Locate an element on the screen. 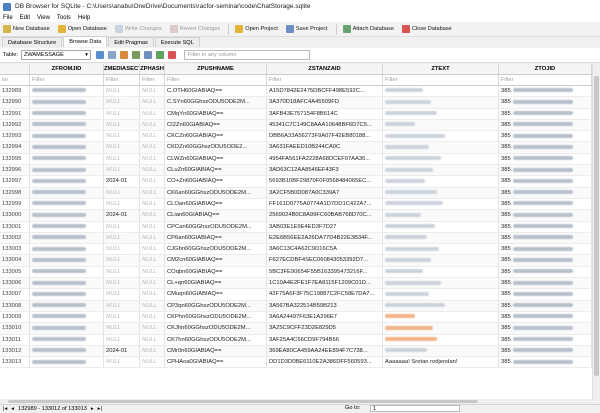  save-view-icon is located at coordinates (135, 55).